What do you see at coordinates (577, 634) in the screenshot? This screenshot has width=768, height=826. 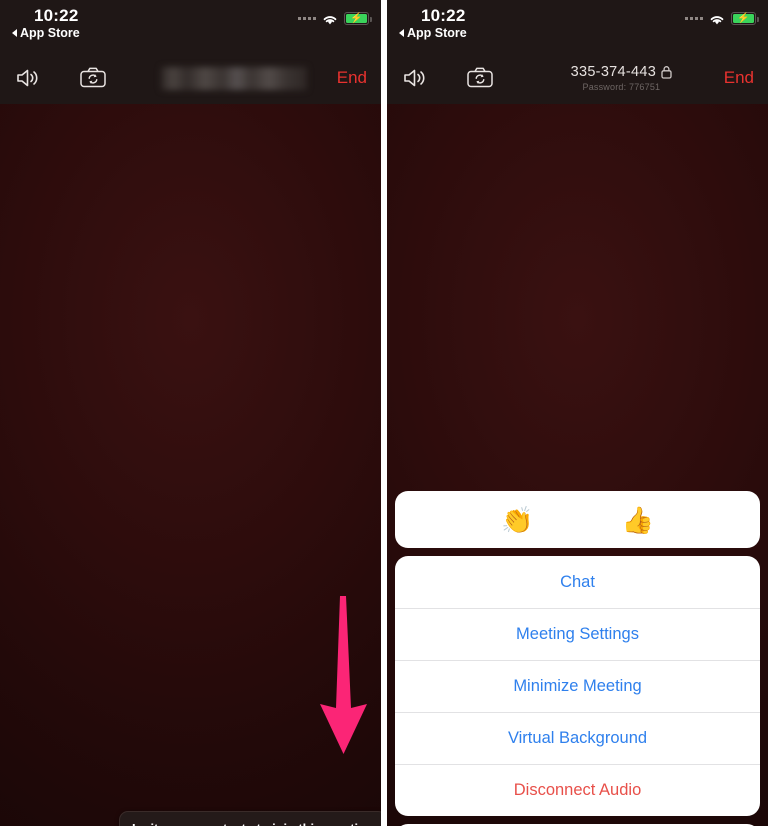 I see `action-item-meeting-settings: Meeting Settings` at bounding box center [577, 634].